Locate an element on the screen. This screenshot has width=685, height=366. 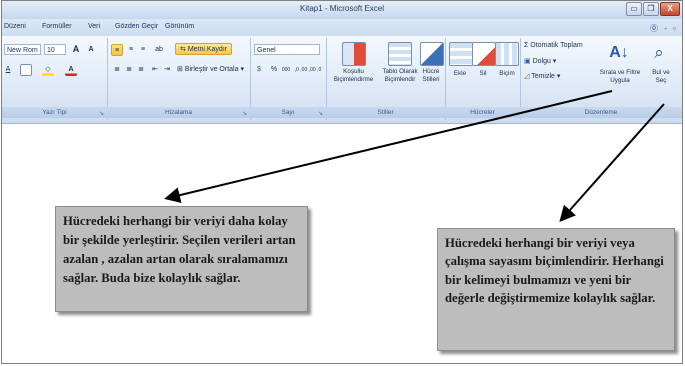
find-select-button: Bul ve Seç is located at coordinates (661, 77).